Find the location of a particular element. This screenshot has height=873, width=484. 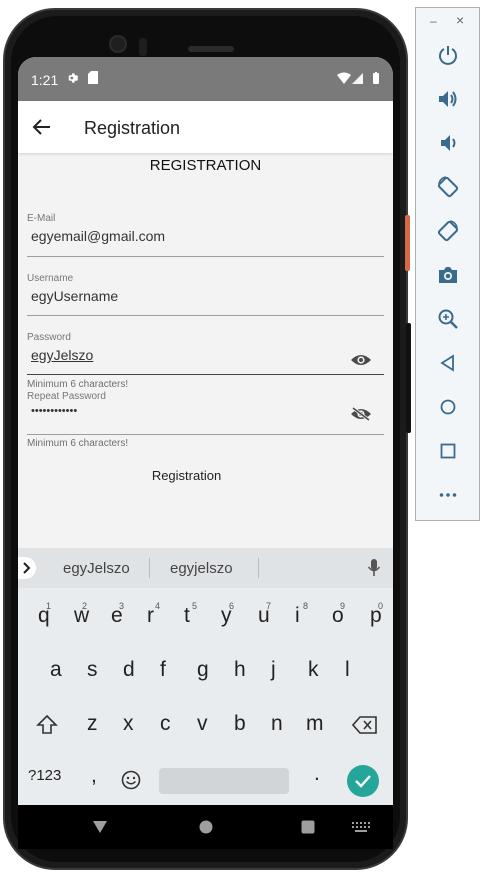

username-underline is located at coordinates (205, 315).